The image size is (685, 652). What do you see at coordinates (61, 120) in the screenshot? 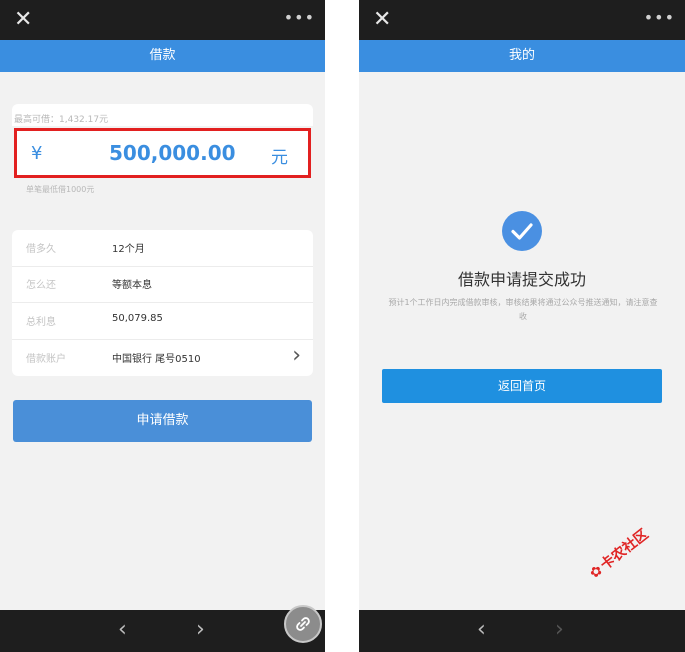
I see `max-amount-label: 最高可借：1,432.17元` at bounding box center [61, 120].